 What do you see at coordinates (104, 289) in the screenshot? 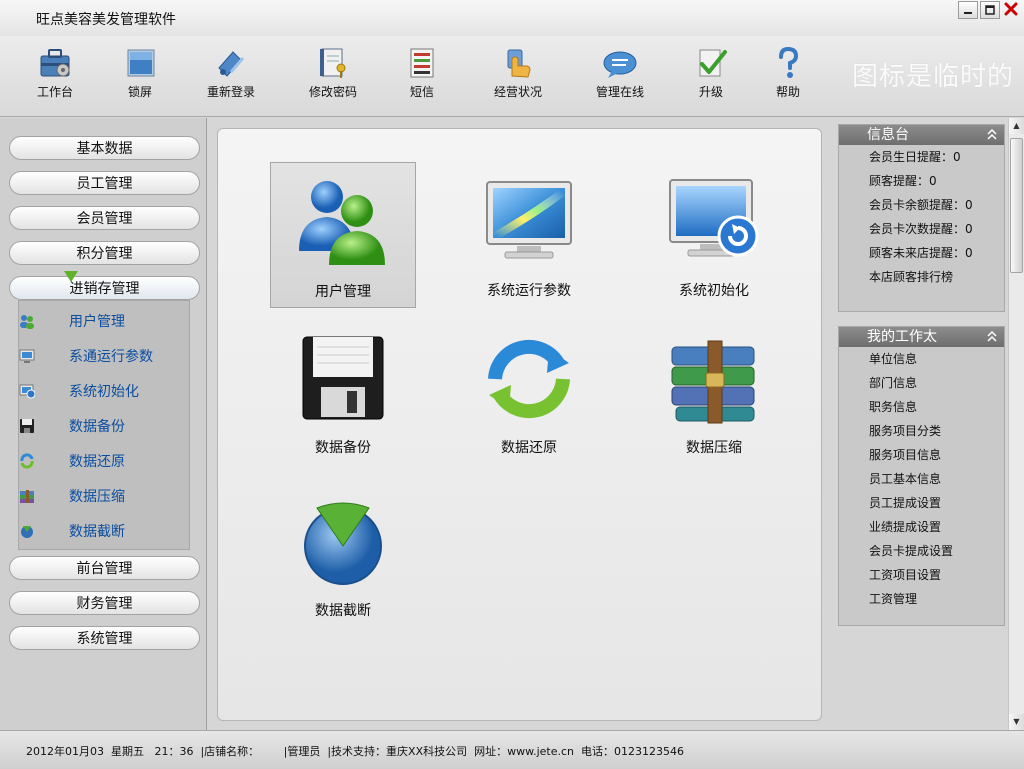
I see `nav-button-label: 进销存管理` at bounding box center [104, 289].